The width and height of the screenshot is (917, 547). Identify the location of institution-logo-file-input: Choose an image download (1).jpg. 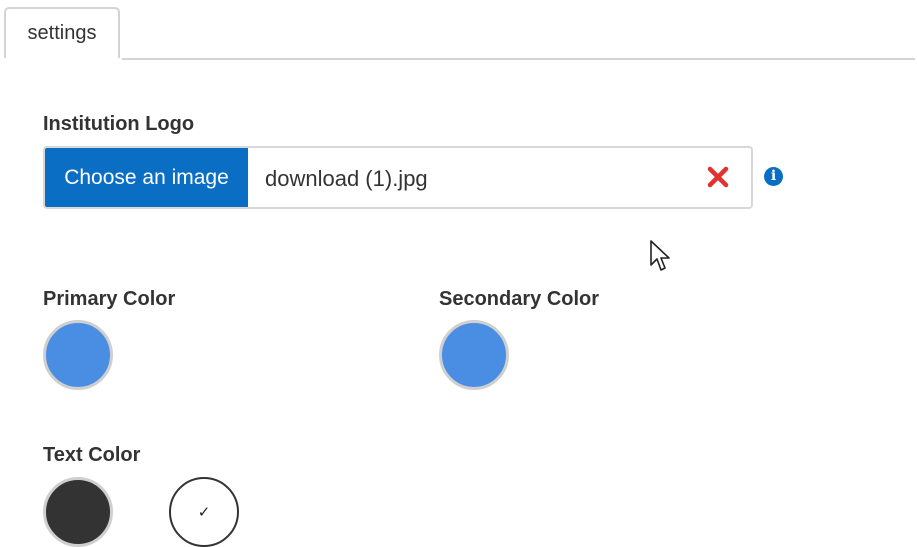
(398, 177).